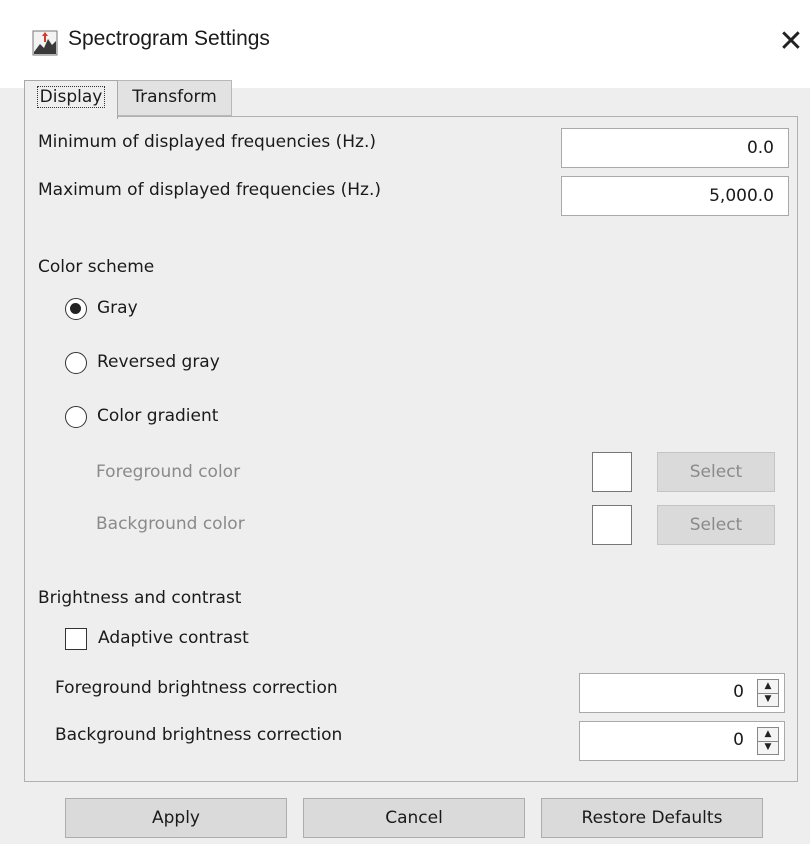 This screenshot has width=810, height=844. I want to click on brightness-heading: Brightness and contrast, so click(140, 598).